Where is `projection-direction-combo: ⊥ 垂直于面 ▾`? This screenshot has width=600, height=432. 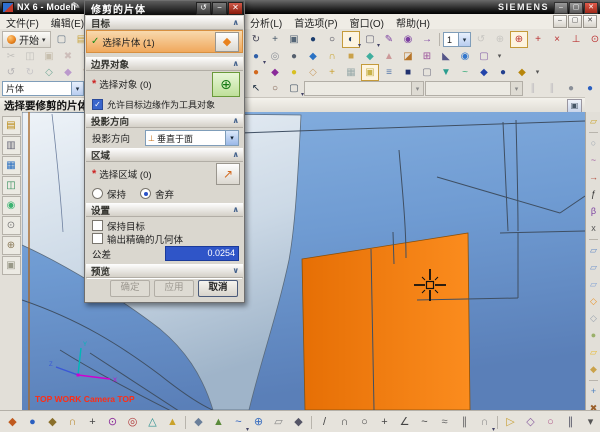
projection-direction-combo: ⊥ 垂直于面 ▾ is located at coordinates (192, 138).